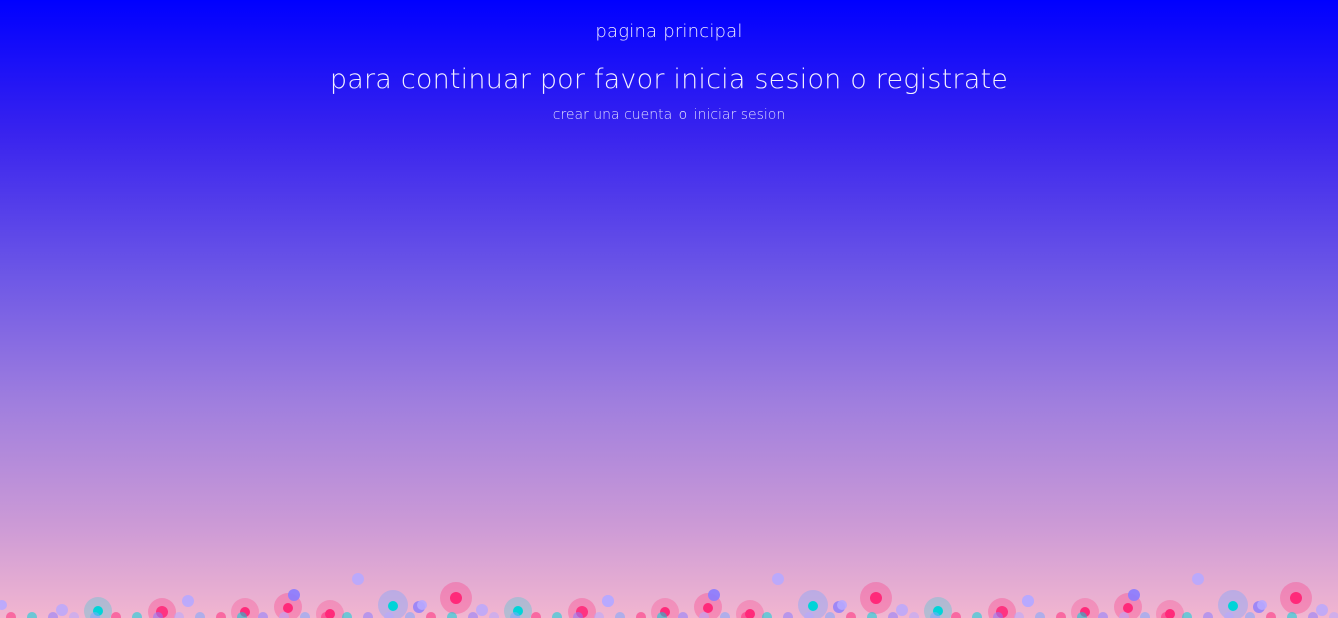 The image size is (1338, 618). What do you see at coordinates (612, 115) in the screenshot?
I see `create-account-link: crear una cuenta` at bounding box center [612, 115].